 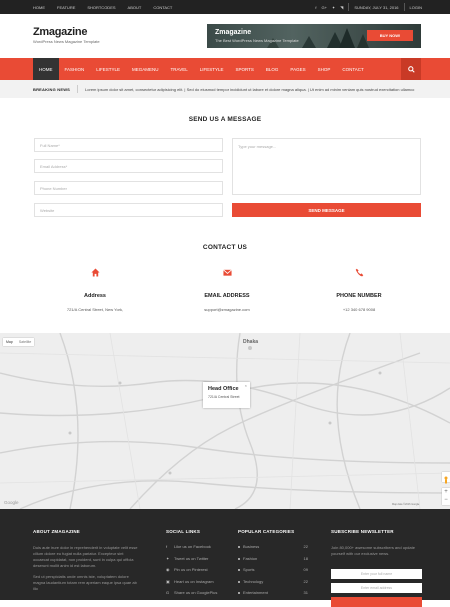 I want to click on phone-field: Phone Number, so click(x=128, y=188).